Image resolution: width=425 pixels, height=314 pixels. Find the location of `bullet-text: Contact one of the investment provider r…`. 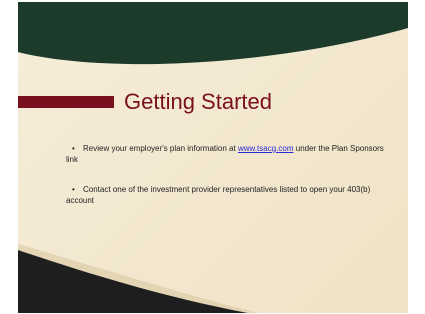

bullet-text: Contact one of the investment provider r… is located at coordinates (218, 195).